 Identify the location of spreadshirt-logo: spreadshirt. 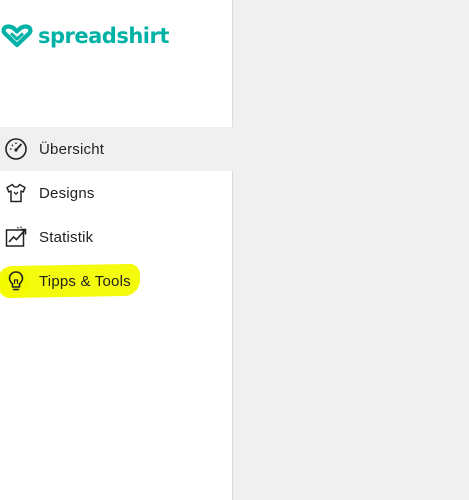
(84, 36).